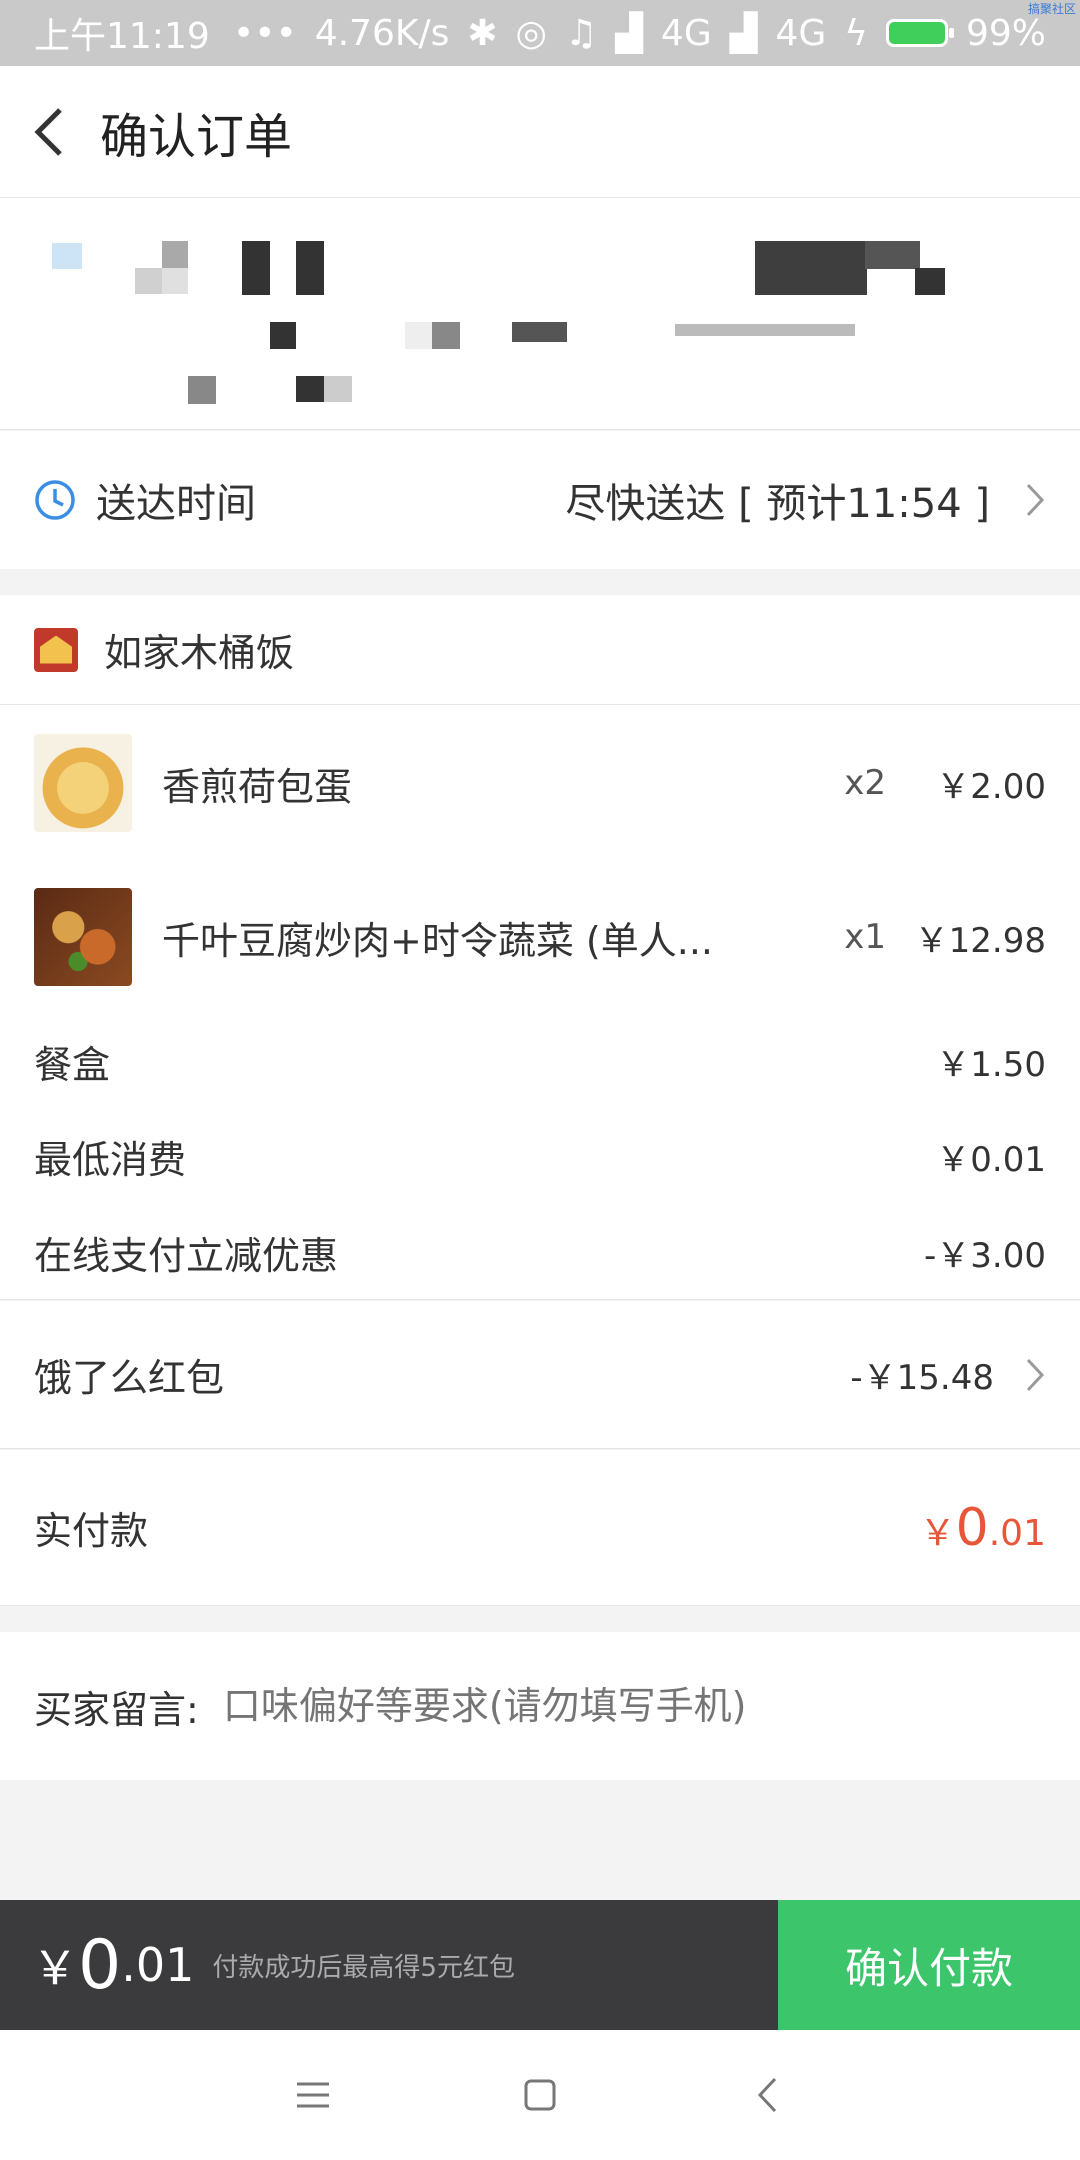 The height and width of the screenshot is (2160, 1080). I want to click on delivery-time-row: 送达时间 尽快送达 [ 预计11:54 ], so click(540, 500).